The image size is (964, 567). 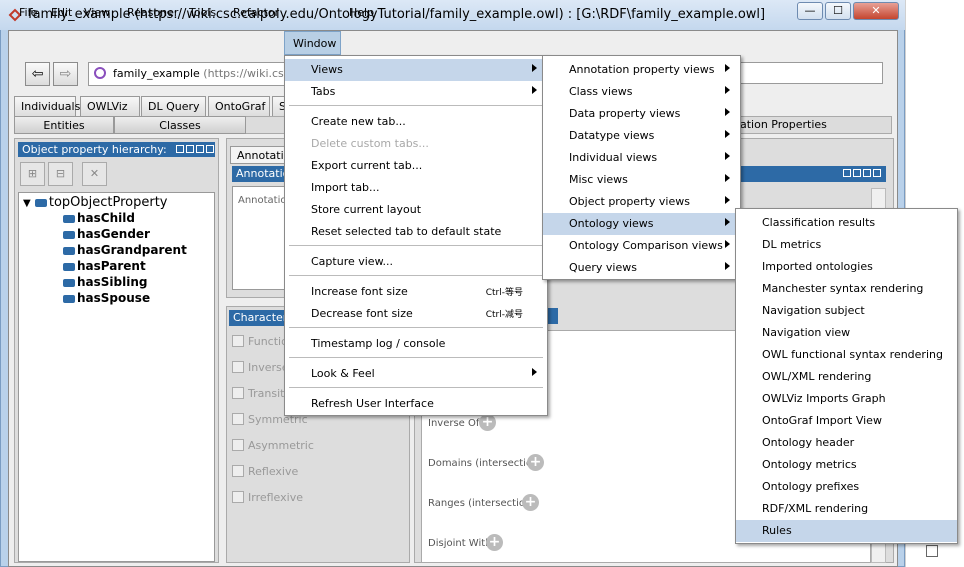 What do you see at coordinates (846, 223) in the screenshot?
I see `menu-item-classification-results: Classification results` at bounding box center [846, 223].